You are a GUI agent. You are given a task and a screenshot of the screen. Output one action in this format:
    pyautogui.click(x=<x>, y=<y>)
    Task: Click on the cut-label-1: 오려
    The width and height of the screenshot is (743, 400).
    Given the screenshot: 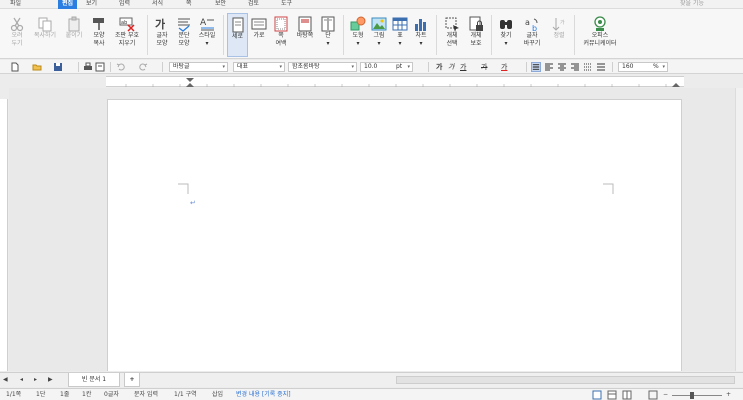 What is the action you would take?
    pyautogui.click(x=17, y=35)
    